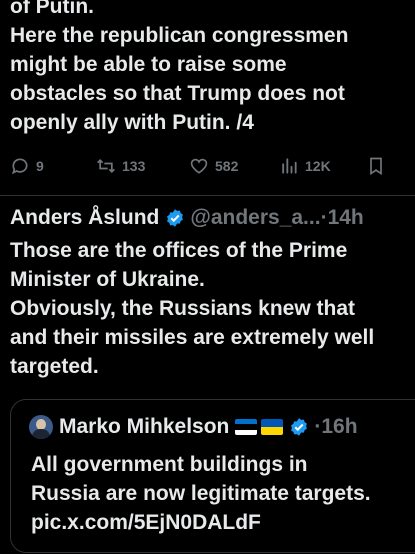 The image size is (415, 554). I want to click on repost-icon, so click(106, 166).